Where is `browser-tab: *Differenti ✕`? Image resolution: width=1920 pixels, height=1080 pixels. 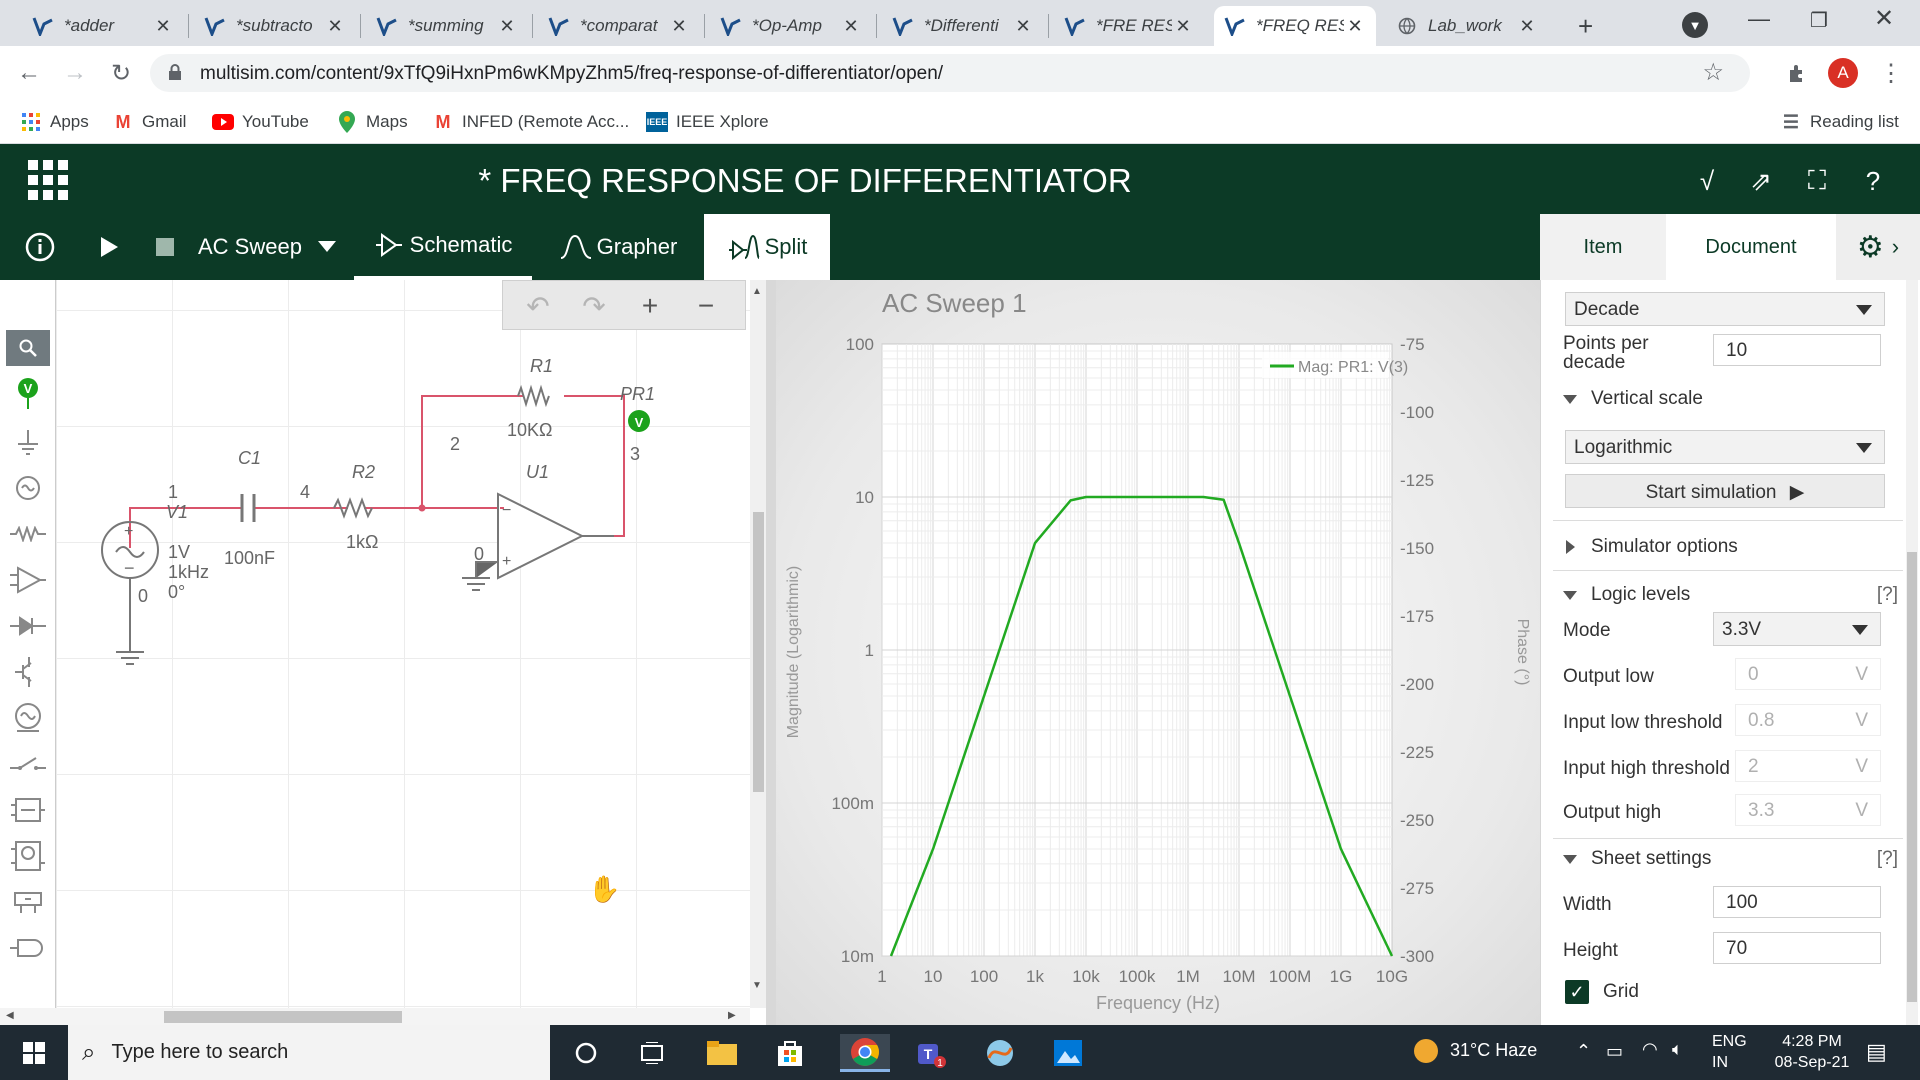
browser-tab: *Differenti ✕ is located at coordinates (963, 26).